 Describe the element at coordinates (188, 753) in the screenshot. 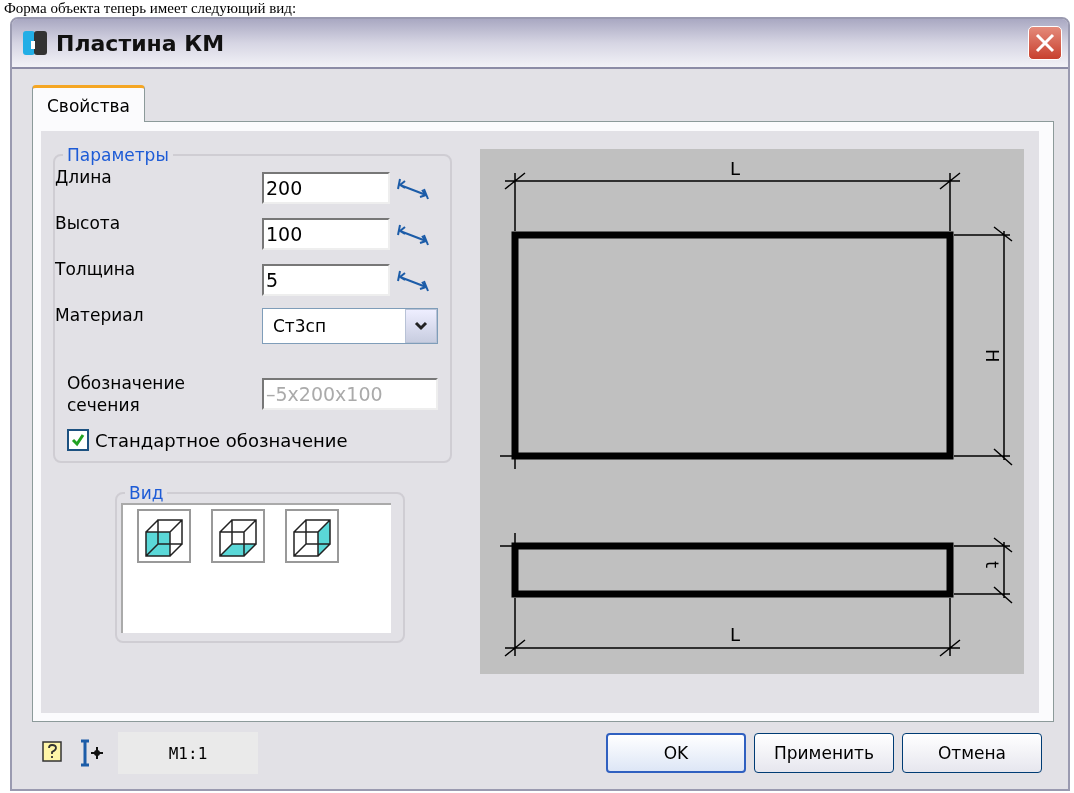

I see `scale-label: M1:1` at that location.